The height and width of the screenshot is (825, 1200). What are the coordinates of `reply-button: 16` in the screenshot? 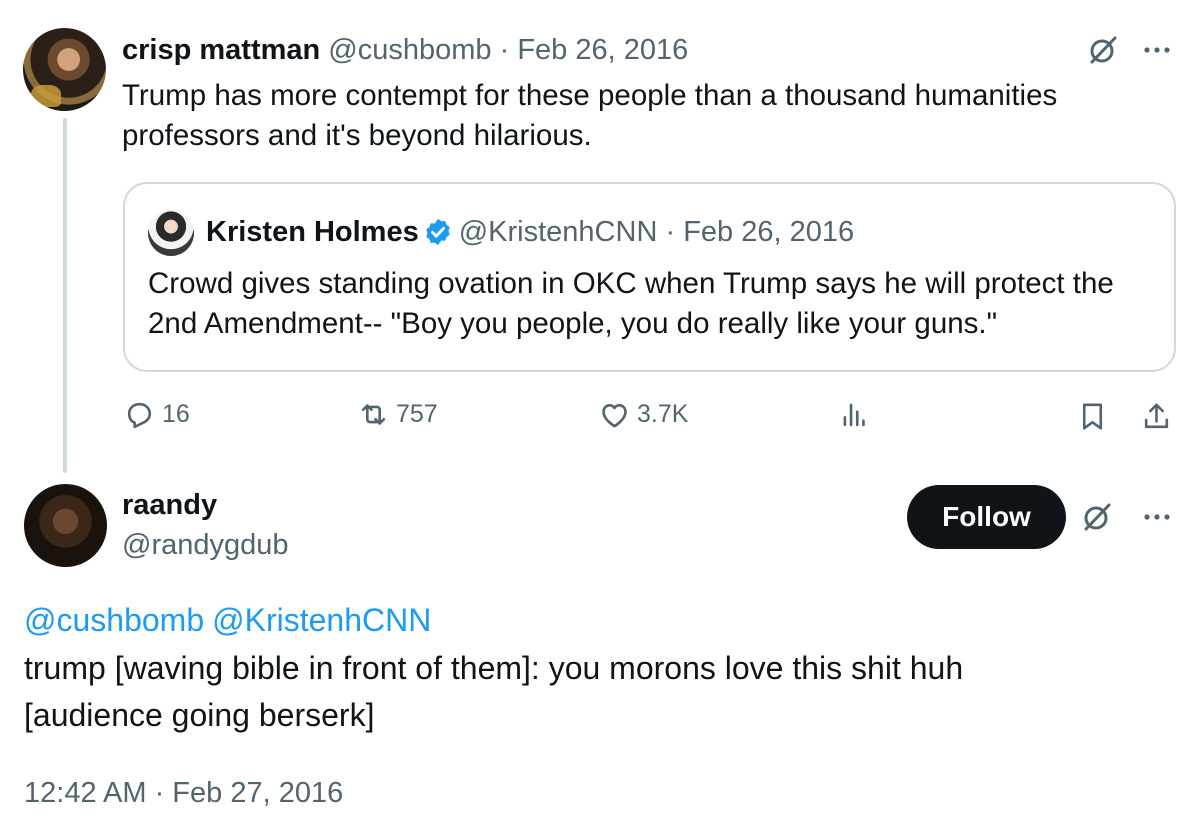 It's located at (156, 414).